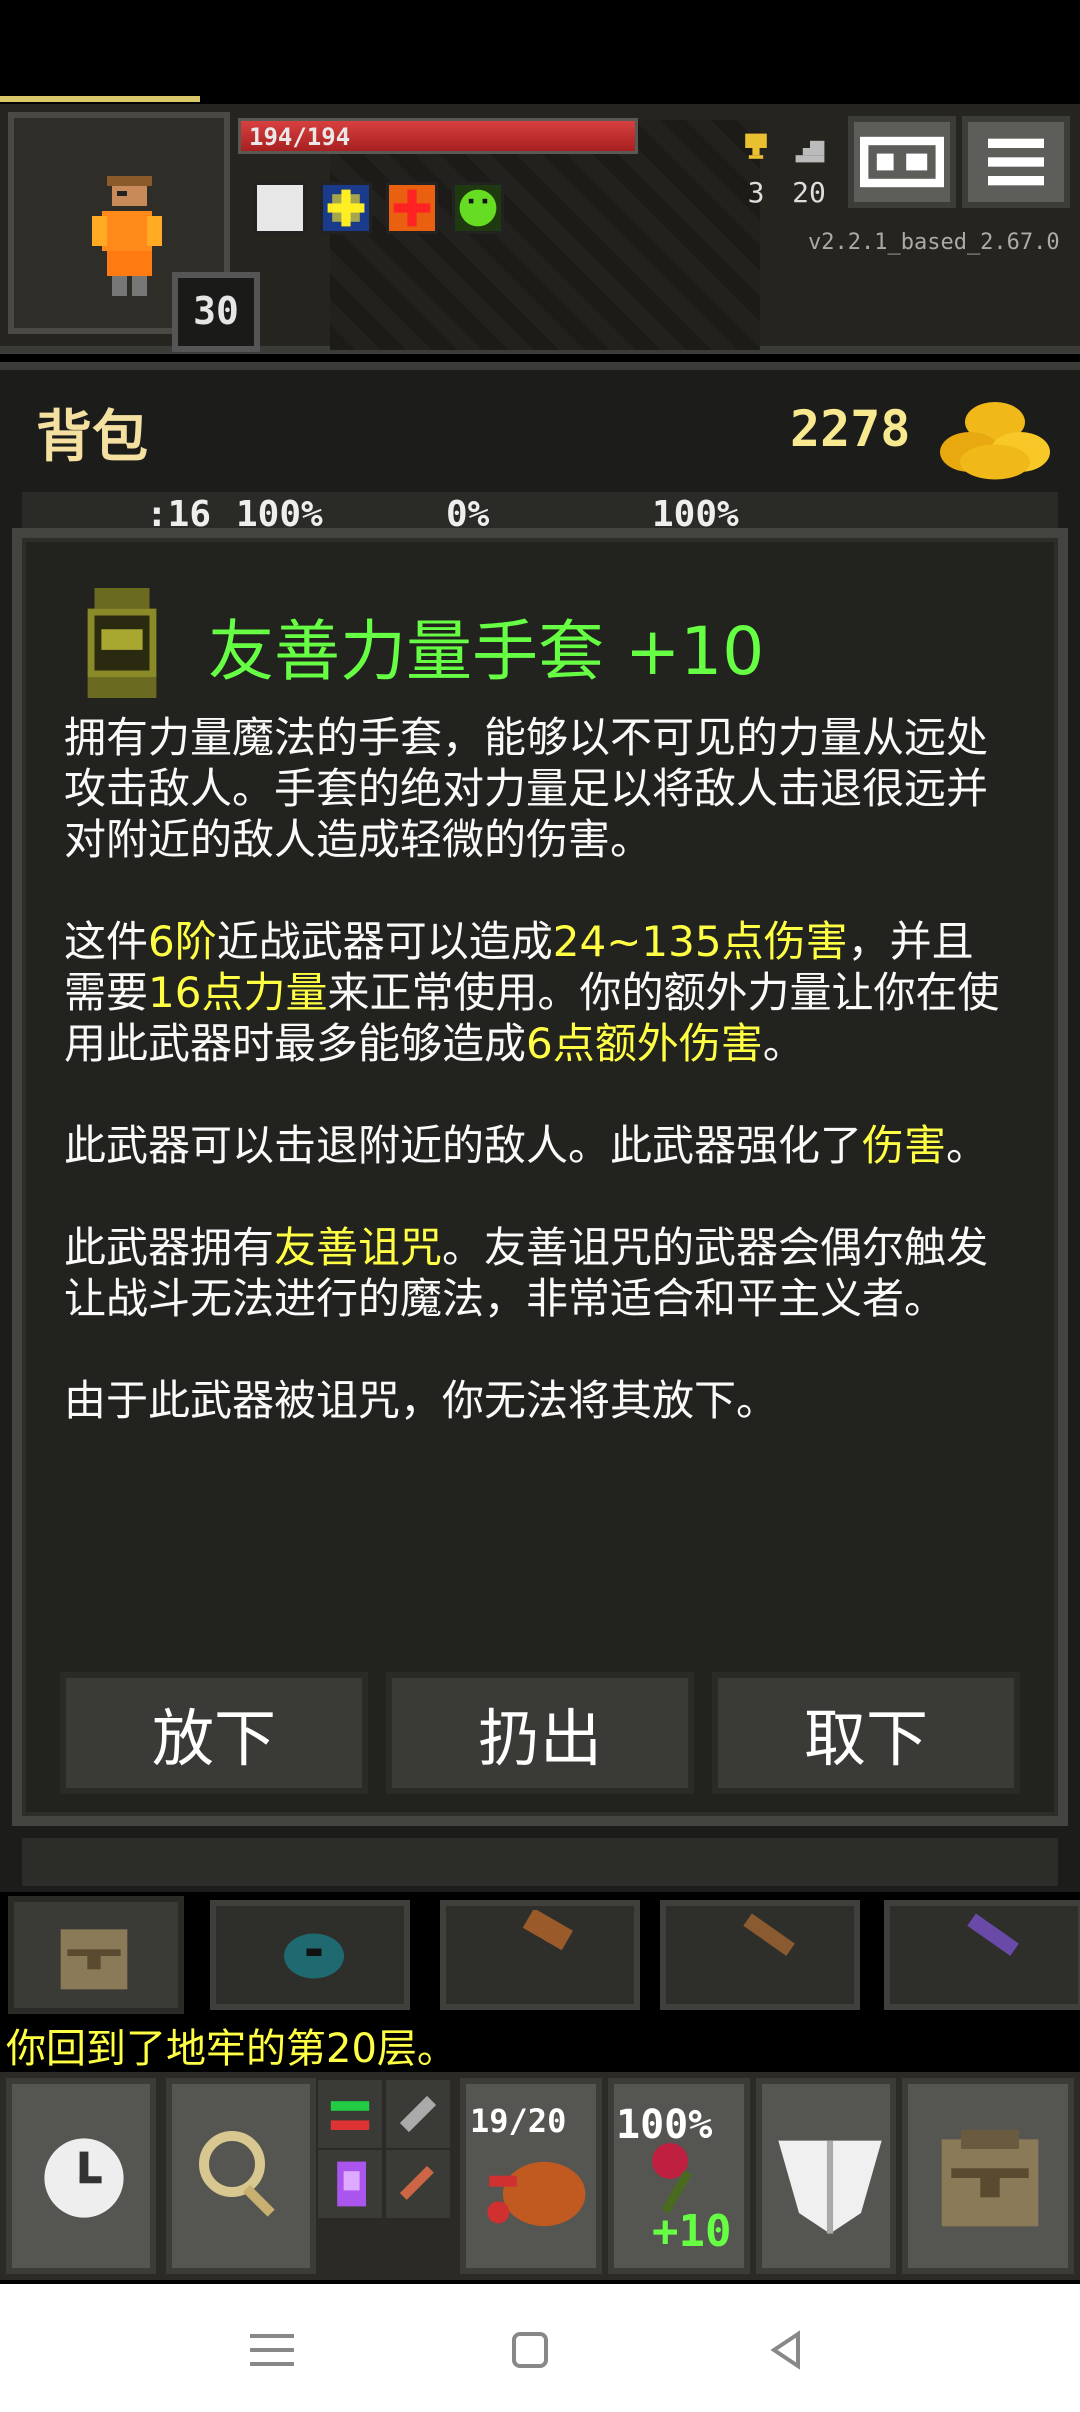 The height and width of the screenshot is (2412, 1080). What do you see at coordinates (809, 169) in the screenshot?
I see `depth-stat: 20` at bounding box center [809, 169].